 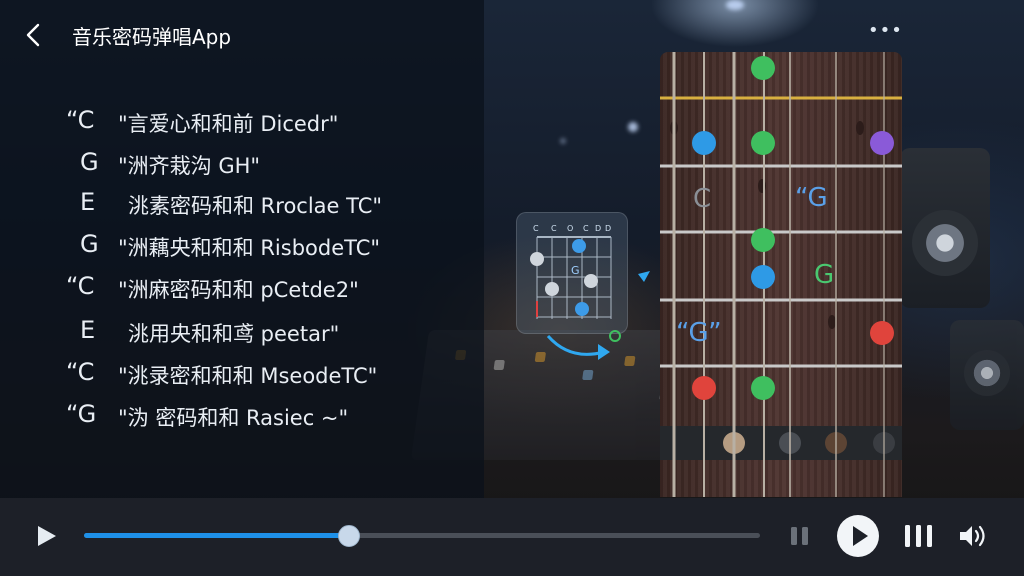 I want to click on chord-description: "沩 密码和和 Rasiec ~", so click(x=233, y=418).